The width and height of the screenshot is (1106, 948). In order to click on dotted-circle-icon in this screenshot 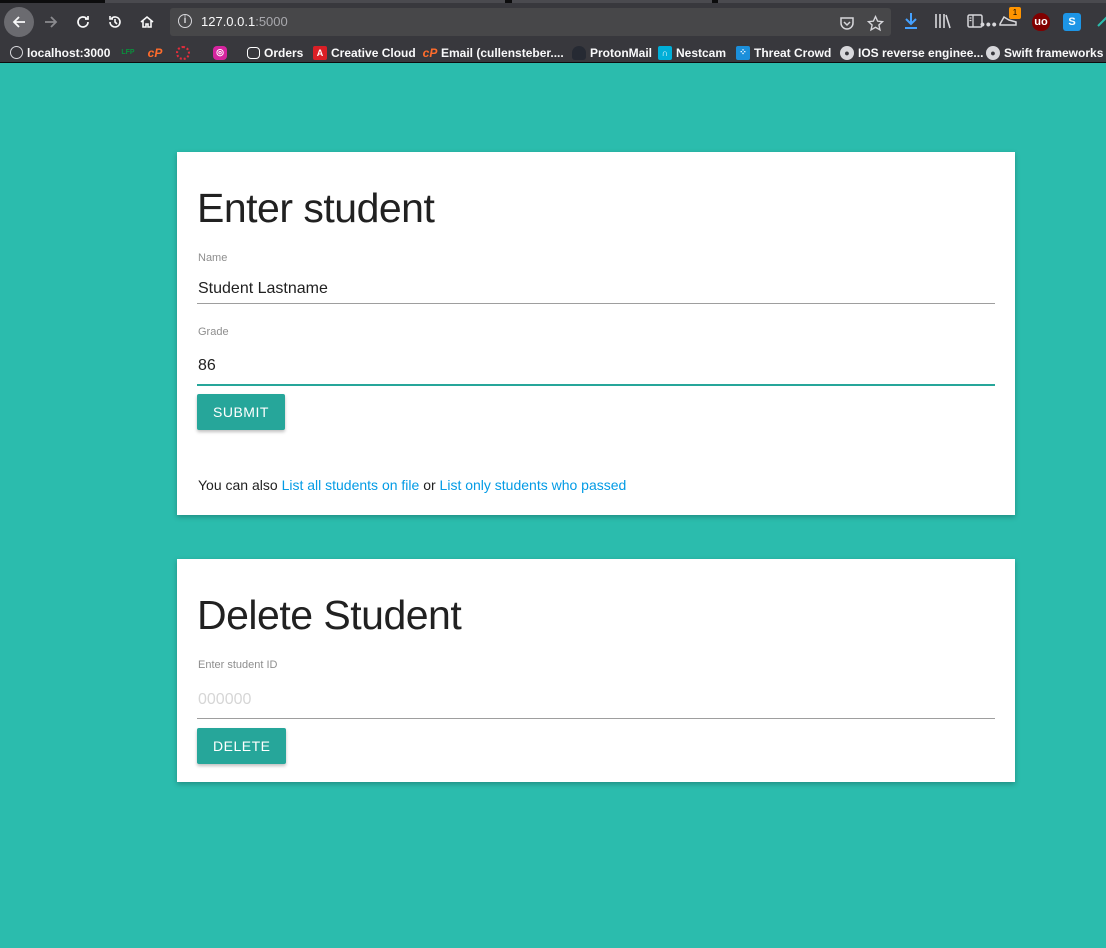, I will do `click(183, 52)`.